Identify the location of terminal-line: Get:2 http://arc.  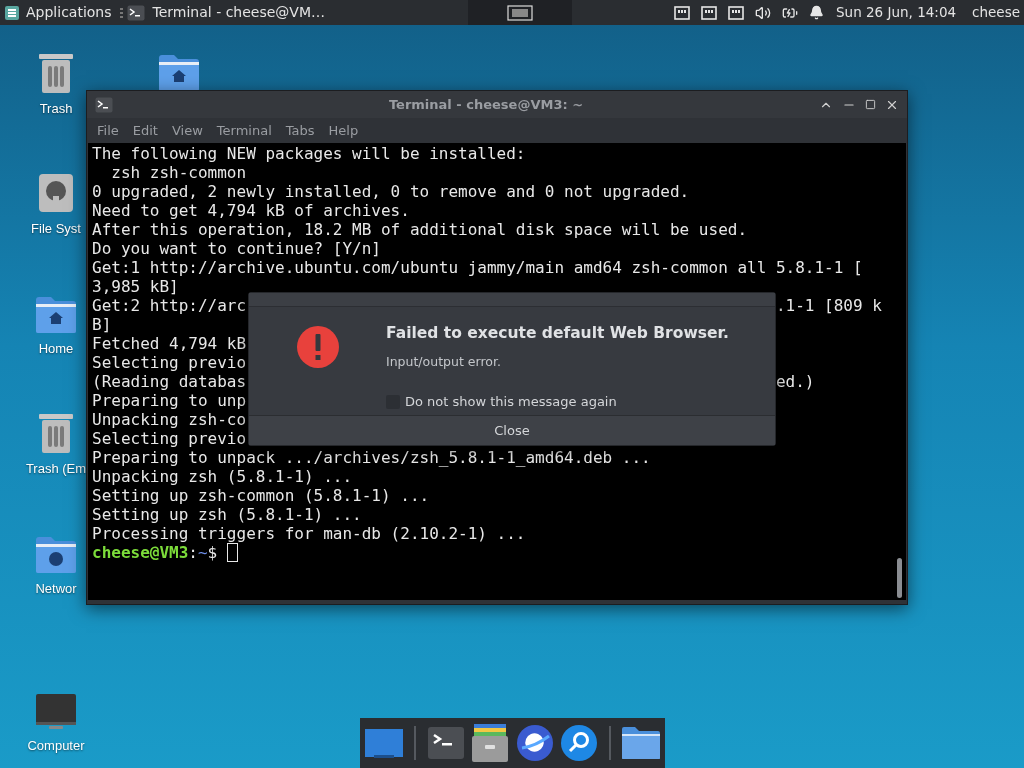
(169, 305).